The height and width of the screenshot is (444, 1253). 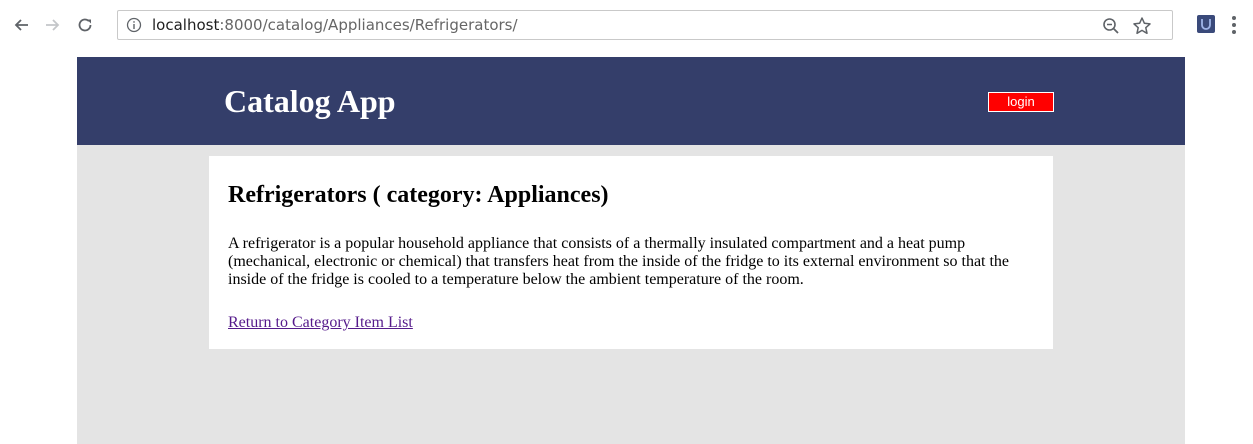 I want to click on extension-icon, so click(x=1206, y=24).